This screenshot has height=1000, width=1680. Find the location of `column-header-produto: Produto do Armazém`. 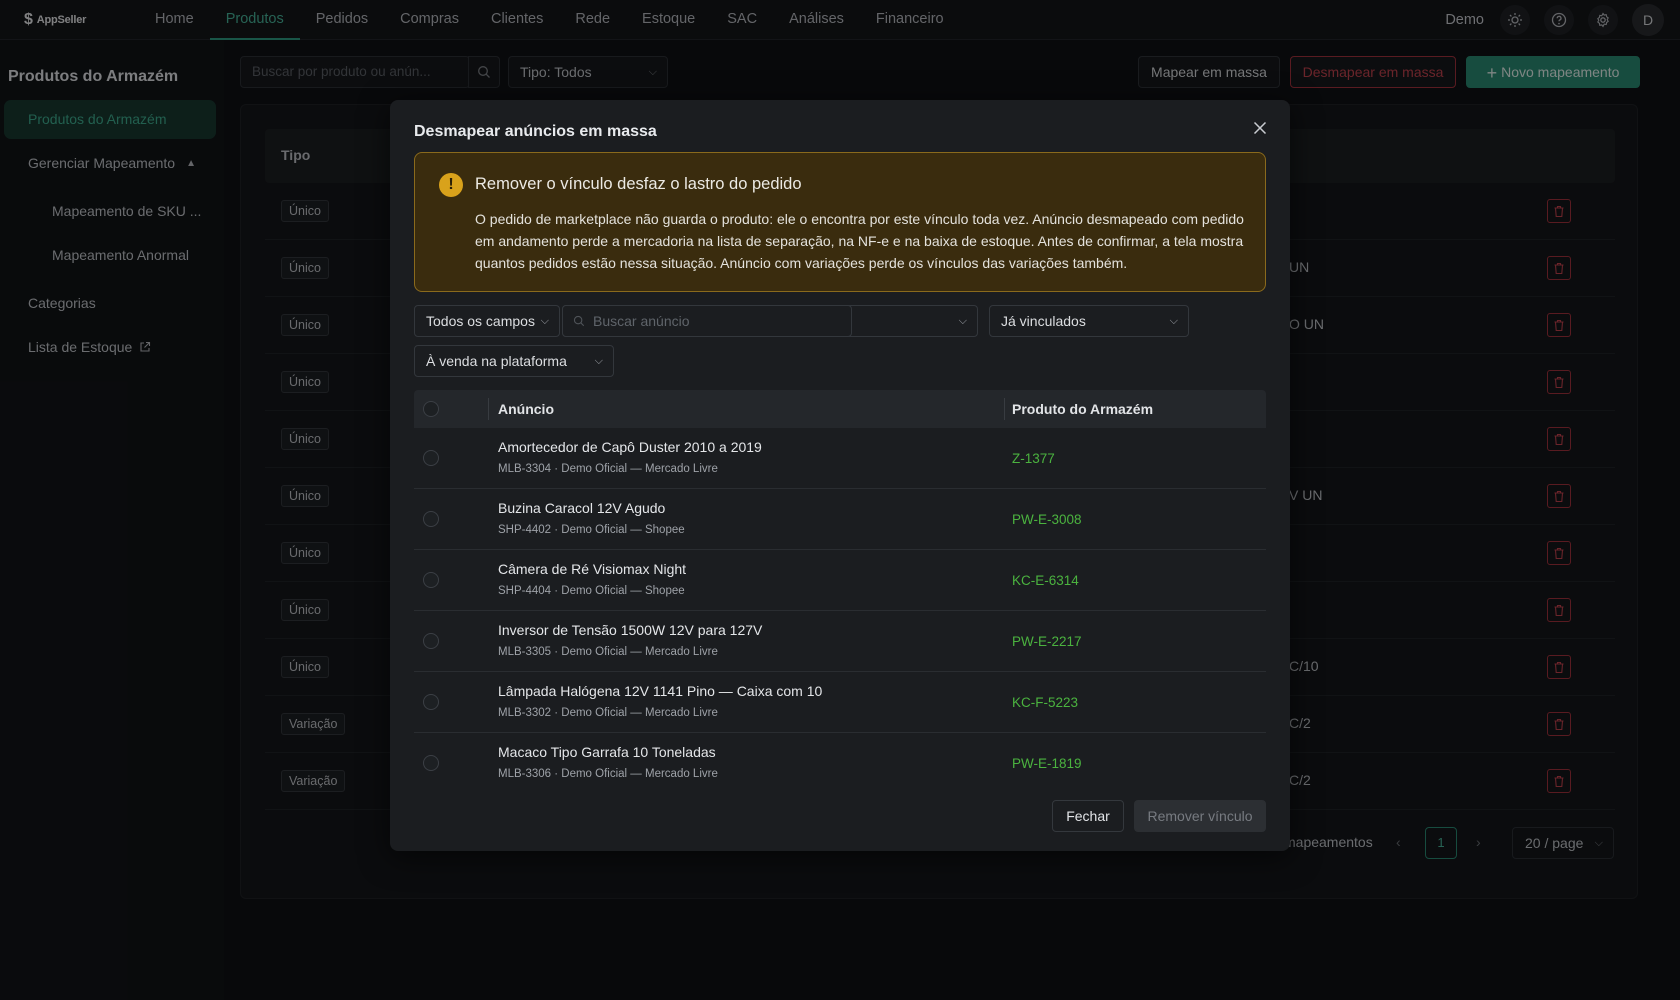

column-header-produto: Produto do Armazém is located at coordinates (1083, 409).